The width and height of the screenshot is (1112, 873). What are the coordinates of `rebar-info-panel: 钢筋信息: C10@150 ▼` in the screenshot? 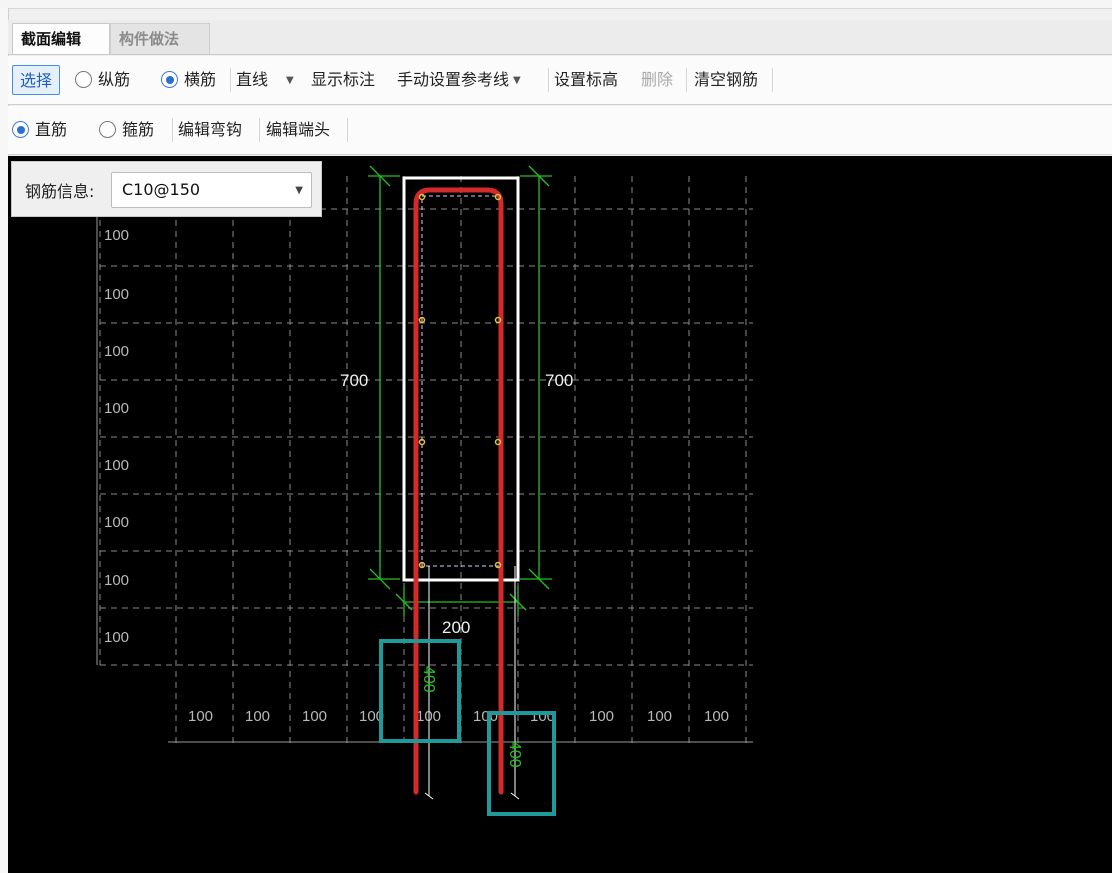 It's located at (166, 189).